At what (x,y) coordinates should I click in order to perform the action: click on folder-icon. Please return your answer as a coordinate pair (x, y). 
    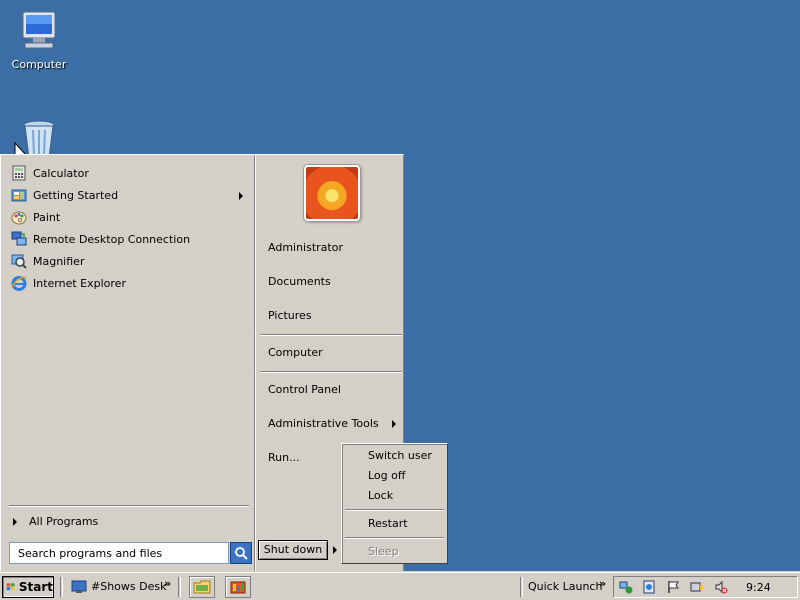
    Looking at the image, I should click on (202, 587).